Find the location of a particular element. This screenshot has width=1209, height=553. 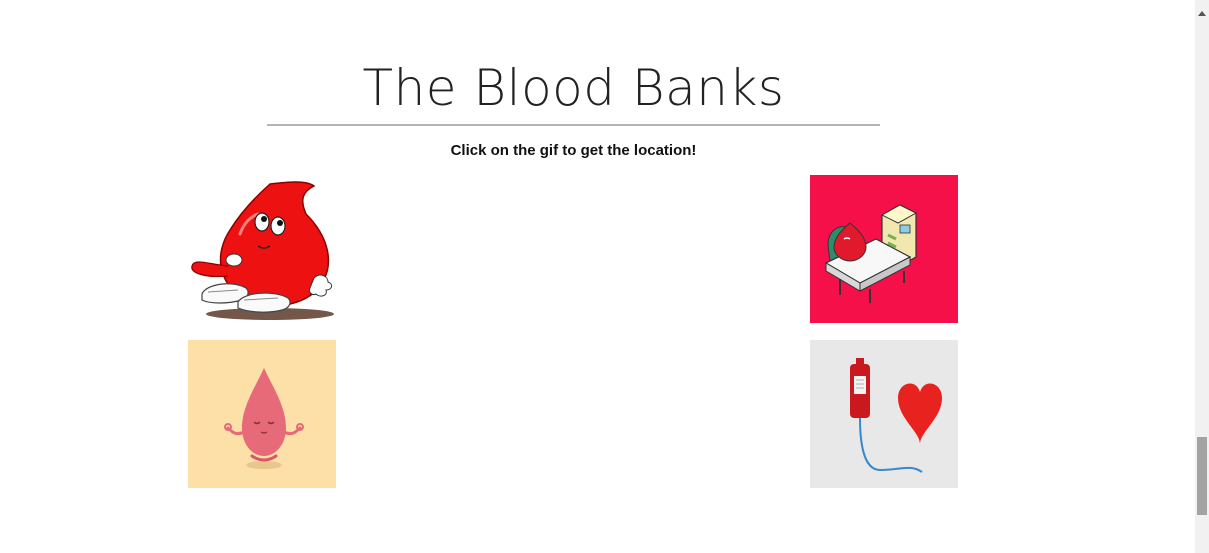

blood-donation-bed-image is located at coordinates (884, 249).